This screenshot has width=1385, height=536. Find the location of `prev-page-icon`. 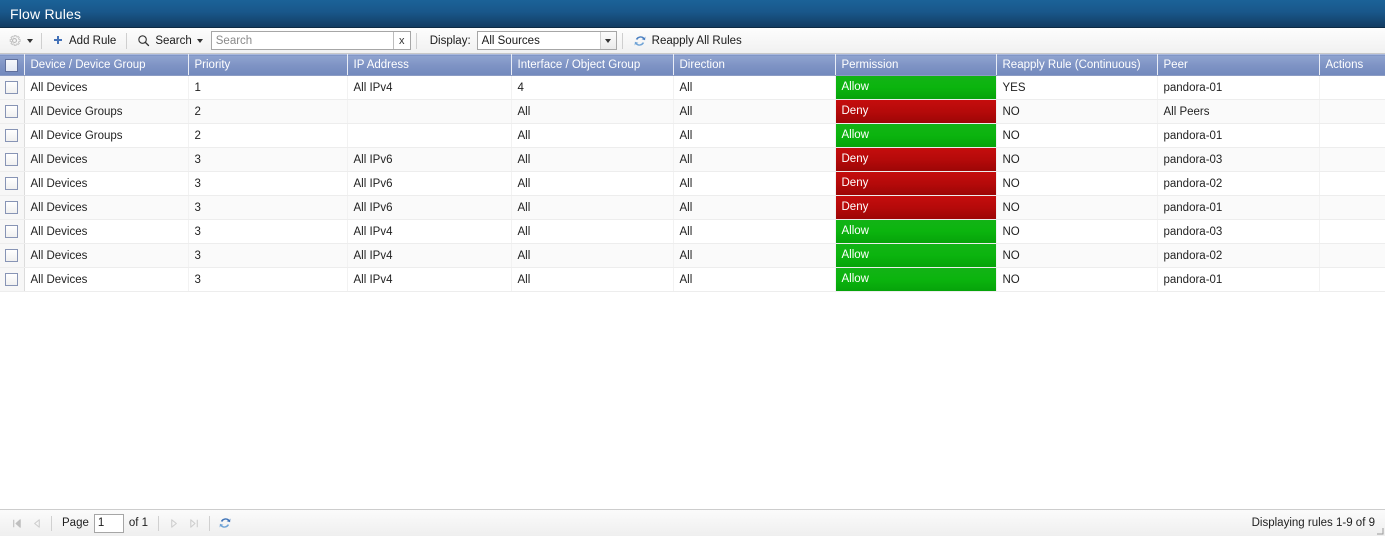

prev-page-icon is located at coordinates (36, 523).